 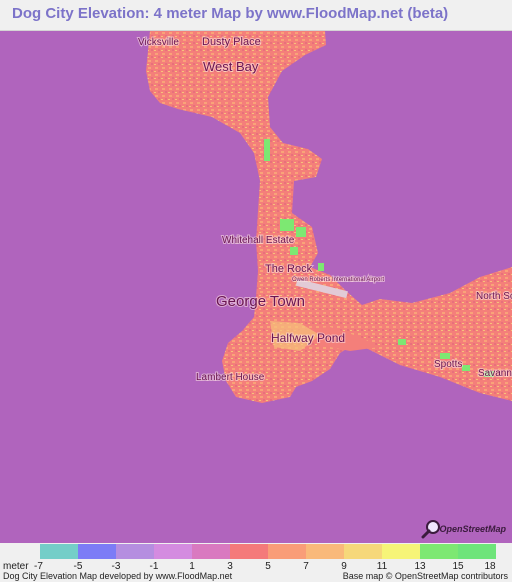 I want to click on osm-logo-text: OpenStreetMap, so click(x=472, y=529).